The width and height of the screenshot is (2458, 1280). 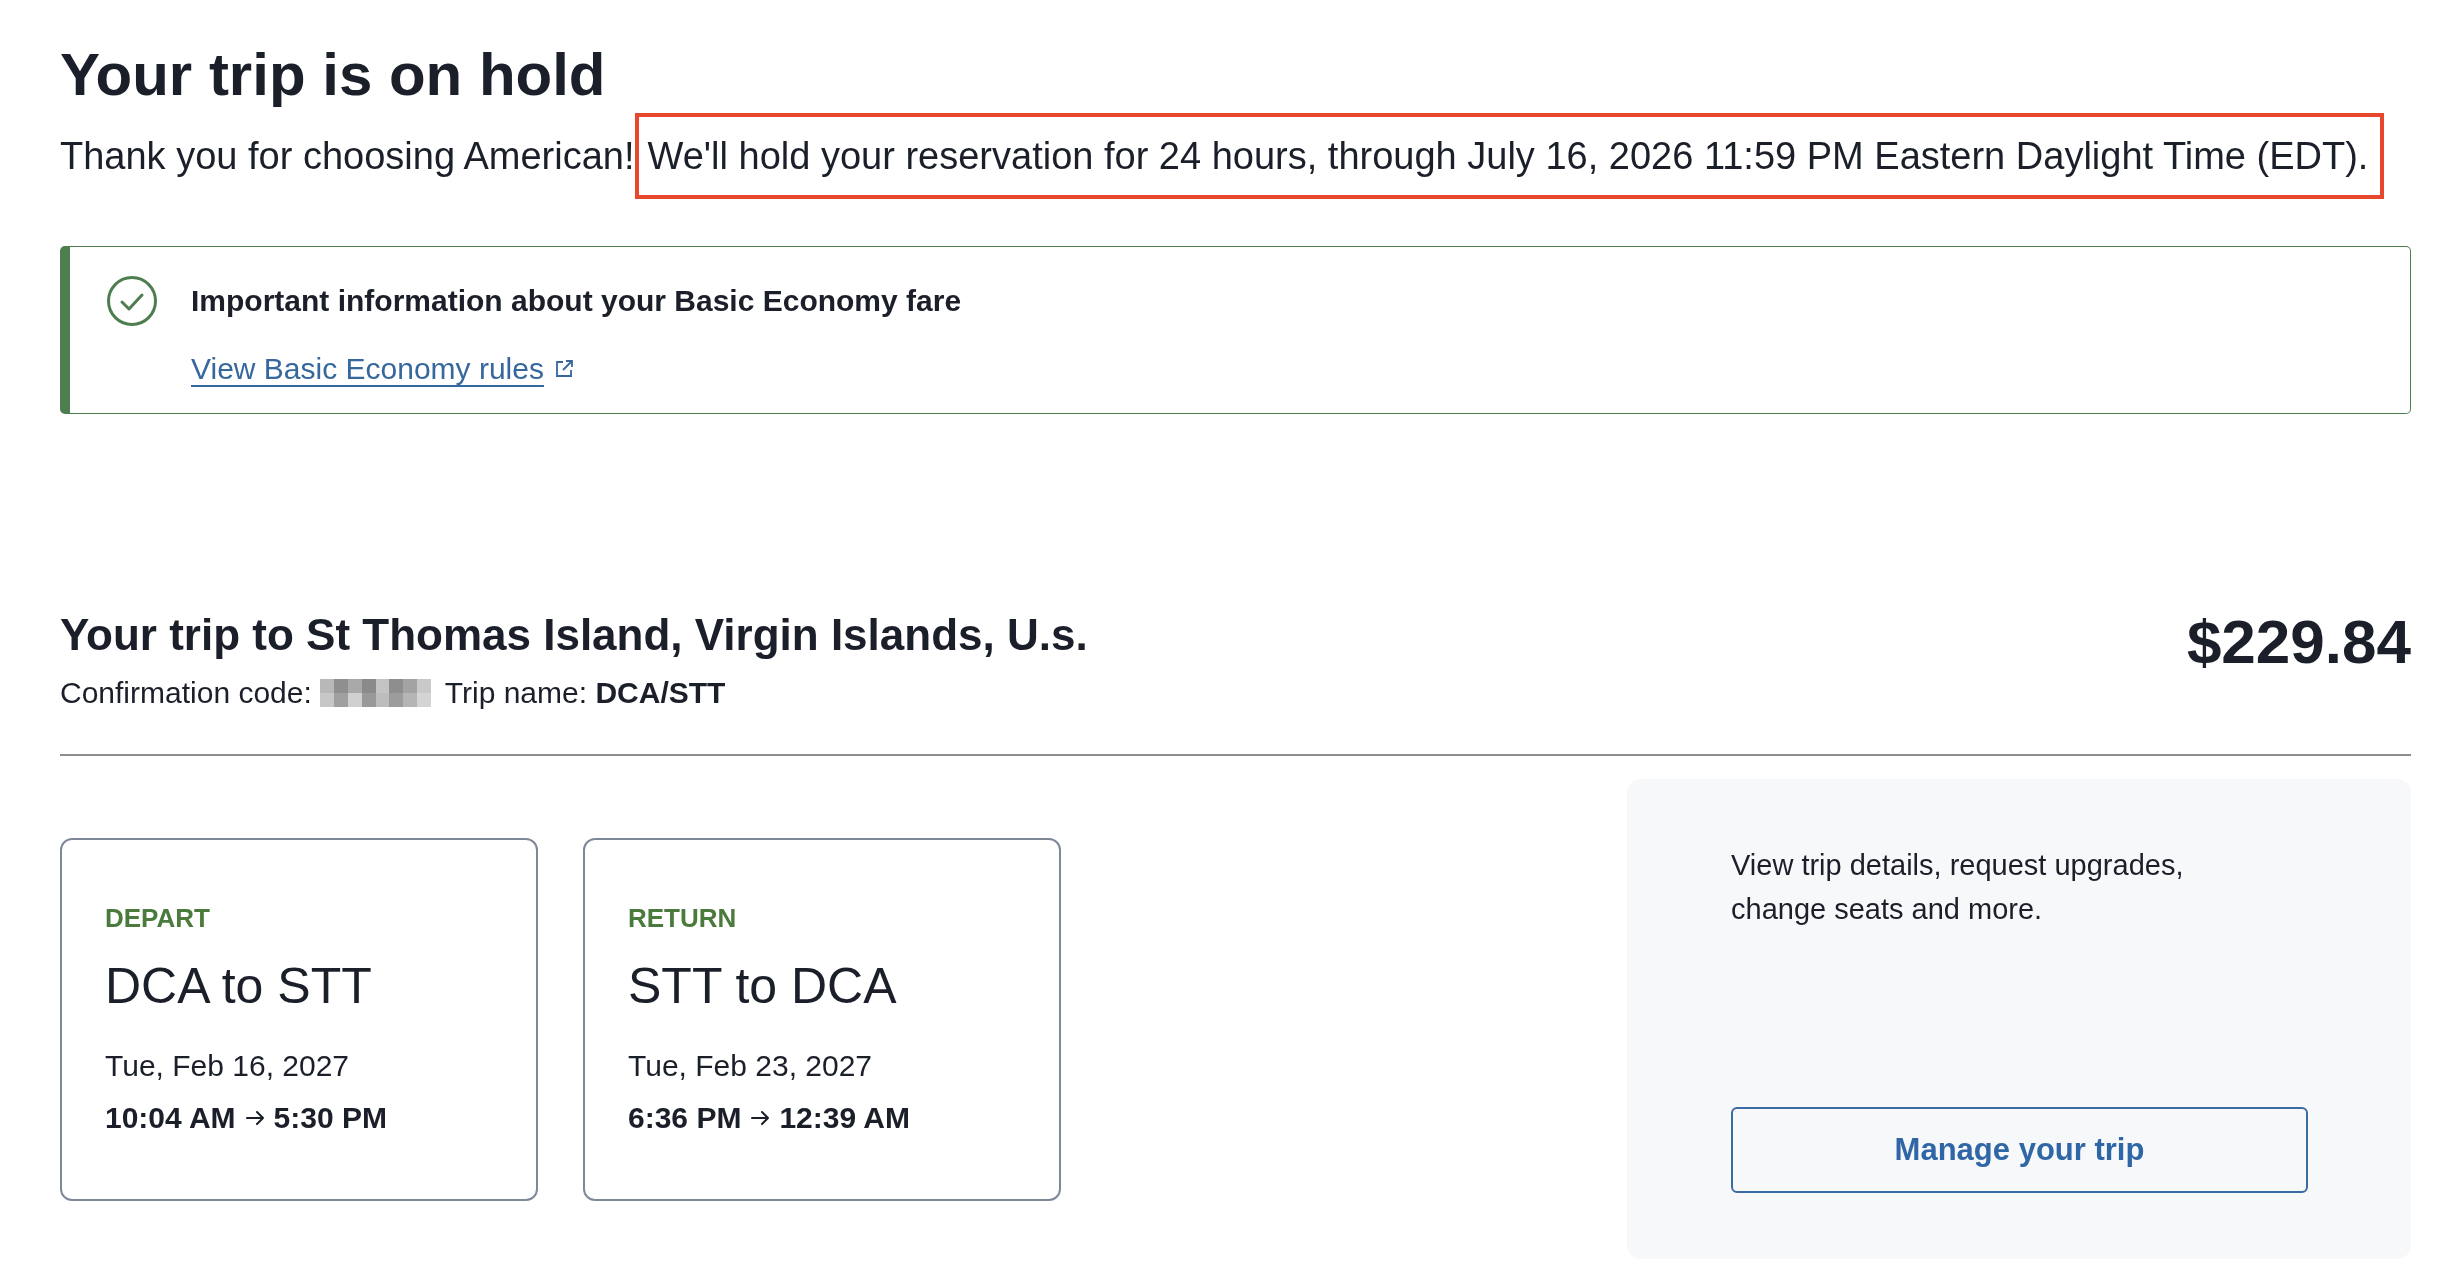 I want to click on trip-title: Your trip to St Thomas Island, Virgin Islands, U.s., so click(x=574, y=635).